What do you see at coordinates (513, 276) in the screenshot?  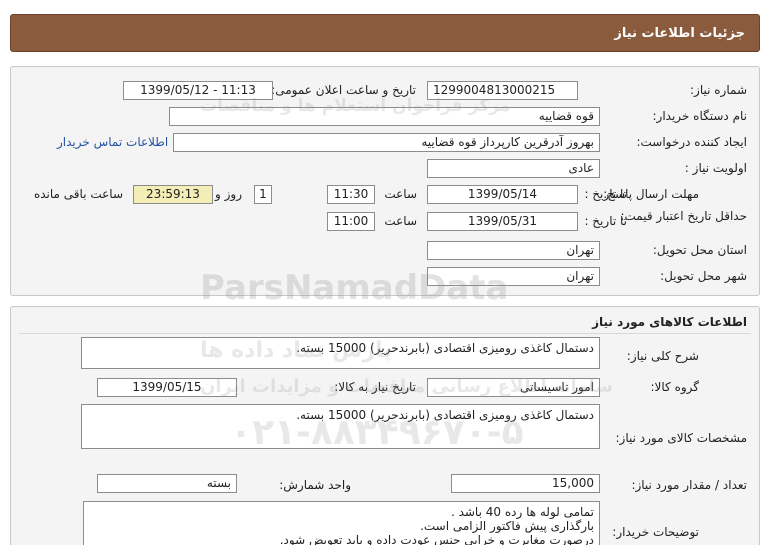 I see `city-field: تهران` at bounding box center [513, 276].